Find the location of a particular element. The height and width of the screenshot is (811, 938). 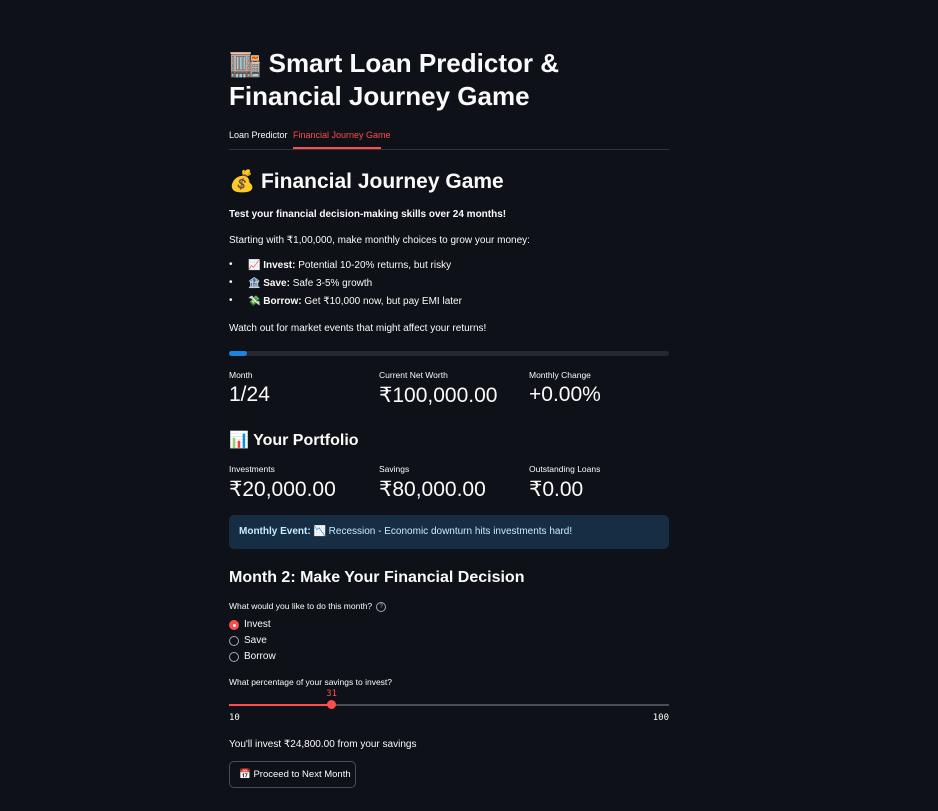

slider-value: 31 is located at coordinates (332, 694).